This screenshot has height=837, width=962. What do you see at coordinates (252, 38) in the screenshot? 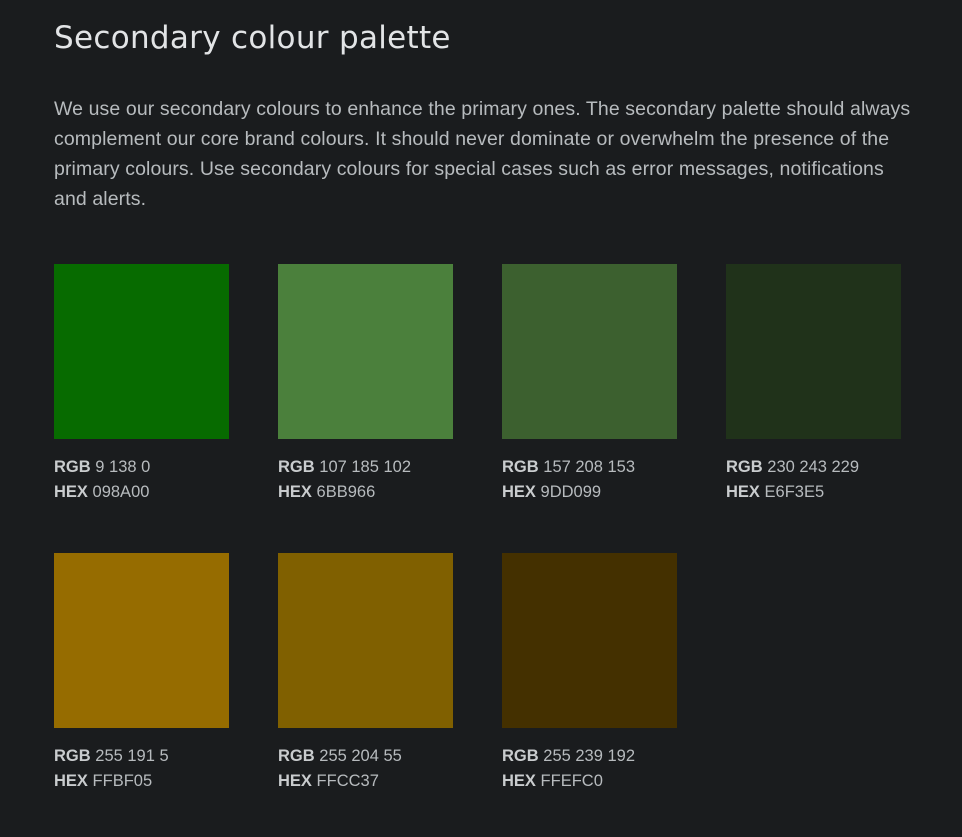
I see `page-title: Secondary colour palette` at bounding box center [252, 38].